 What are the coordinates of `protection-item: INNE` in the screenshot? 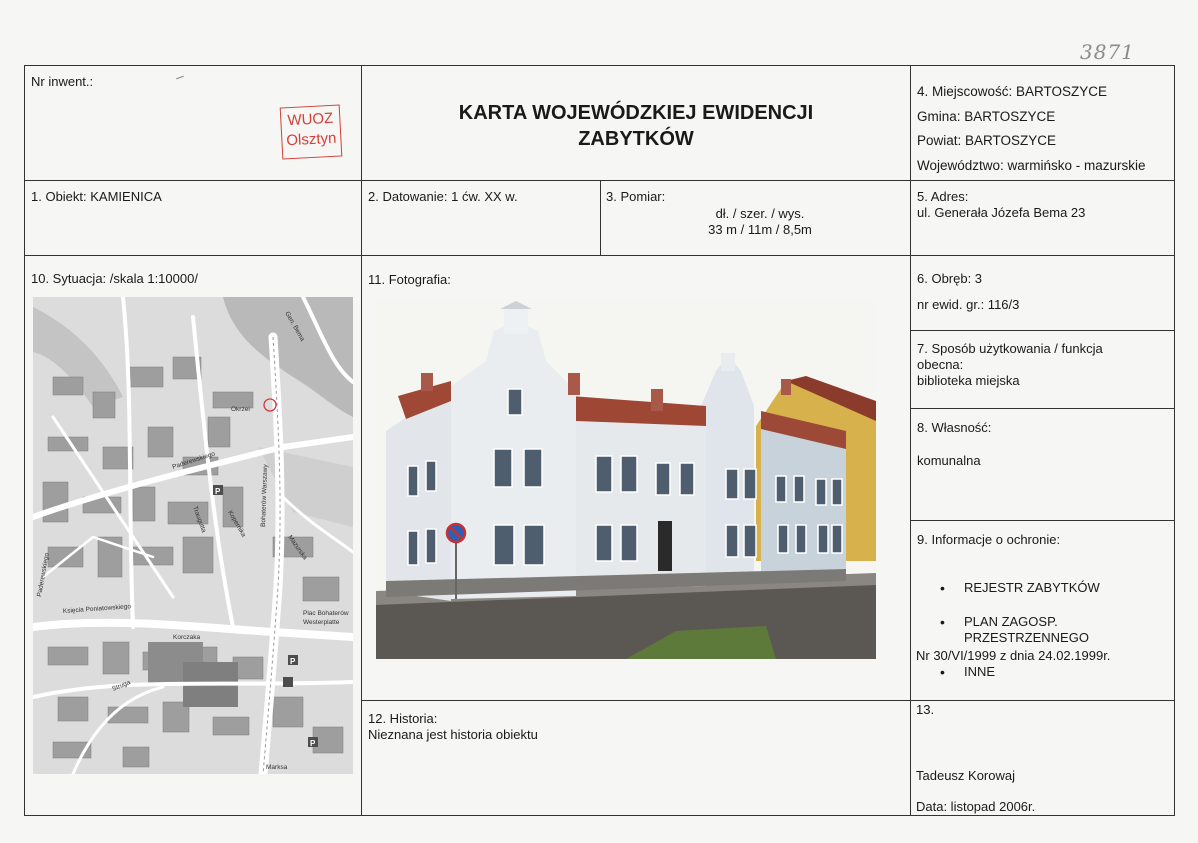 It's located at (1042, 672).